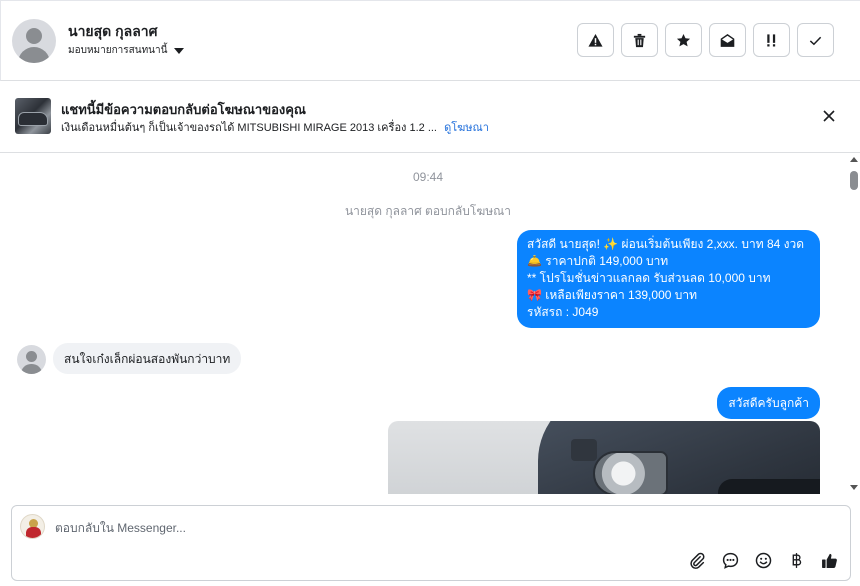 The width and height of the screenshot is (860, 586). I want to click on conversation-toolbar, so click(705, 40).